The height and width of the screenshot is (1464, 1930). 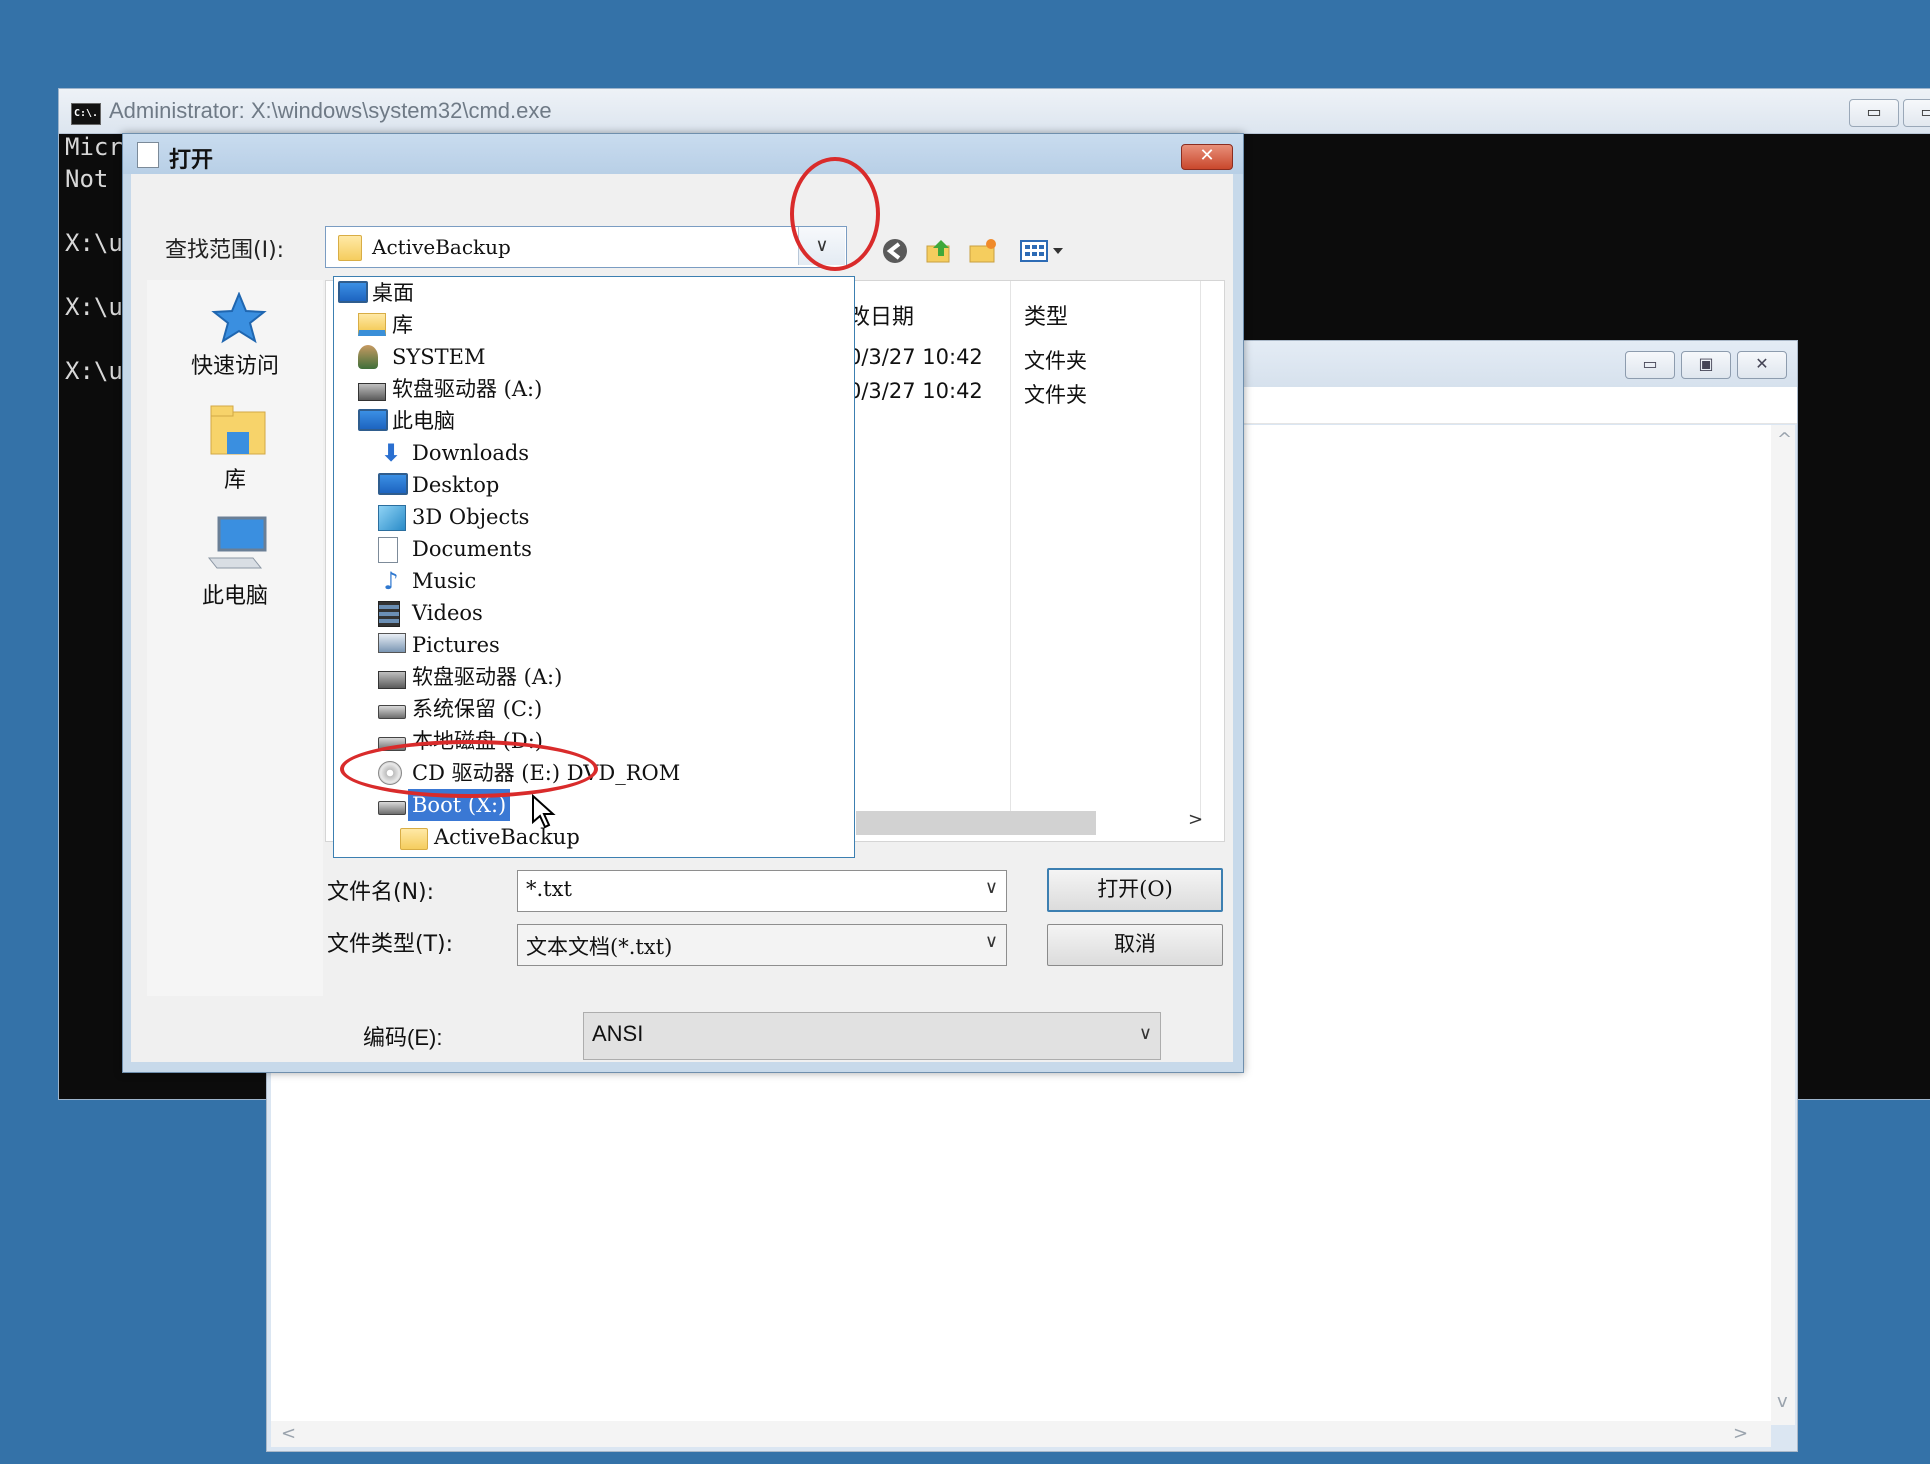 What do you see at coordinates (239, 318) in the screenshot?
I see `star-icon` at bounding box center [239, 318].